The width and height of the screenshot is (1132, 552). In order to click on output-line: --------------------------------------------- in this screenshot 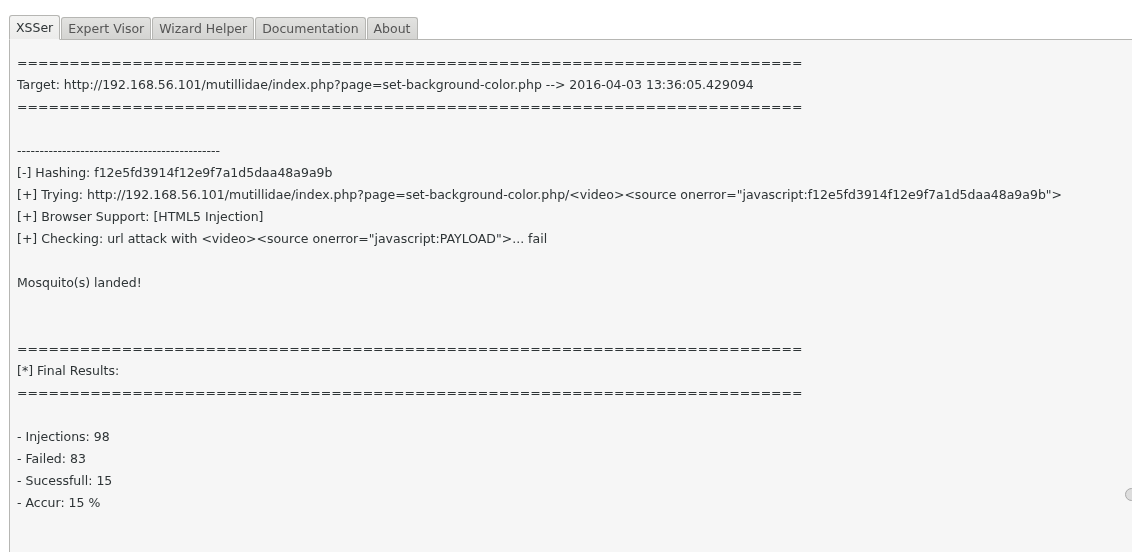, I will do `click(118, 151)`.